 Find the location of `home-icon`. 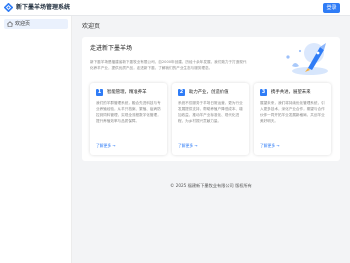

home-icon is located at coordinates (10, 24).